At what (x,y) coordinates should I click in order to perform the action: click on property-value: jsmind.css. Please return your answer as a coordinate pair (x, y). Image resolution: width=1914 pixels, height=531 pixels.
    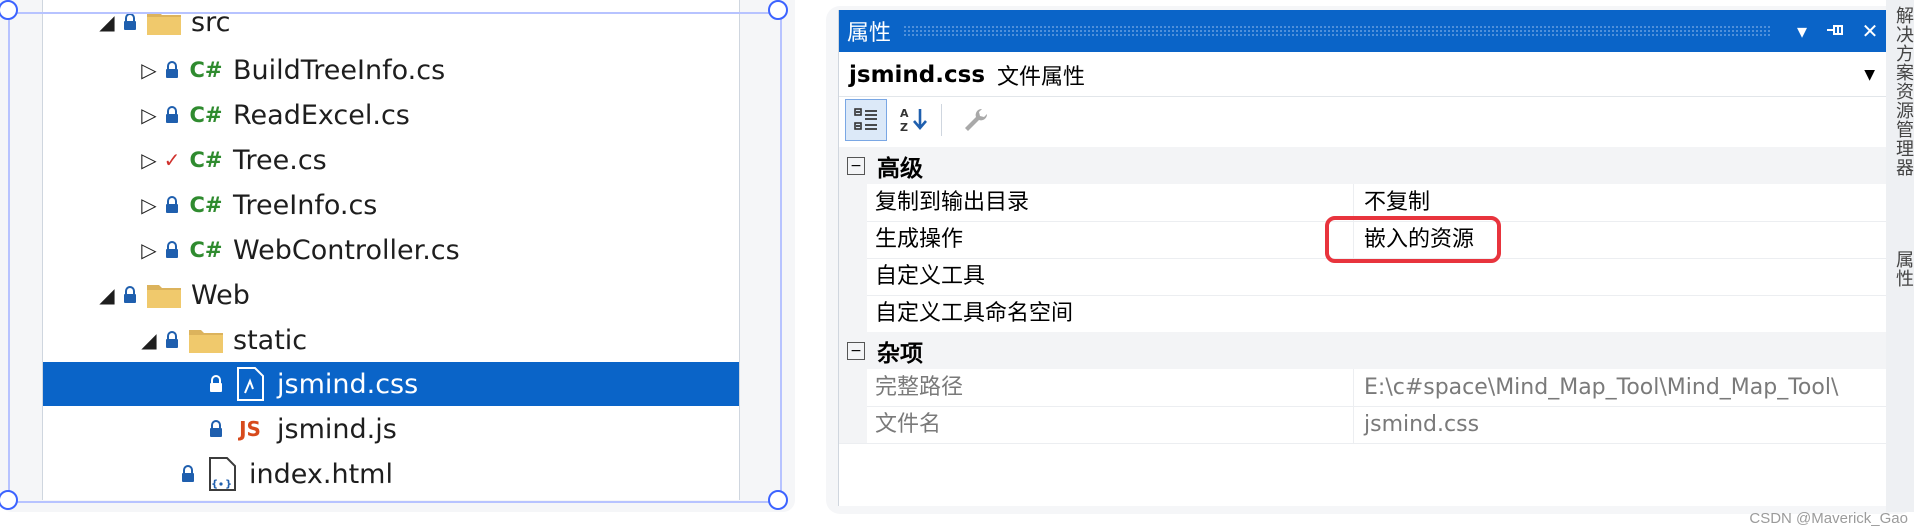
    Looking at the image, I should click on (1620, 424).